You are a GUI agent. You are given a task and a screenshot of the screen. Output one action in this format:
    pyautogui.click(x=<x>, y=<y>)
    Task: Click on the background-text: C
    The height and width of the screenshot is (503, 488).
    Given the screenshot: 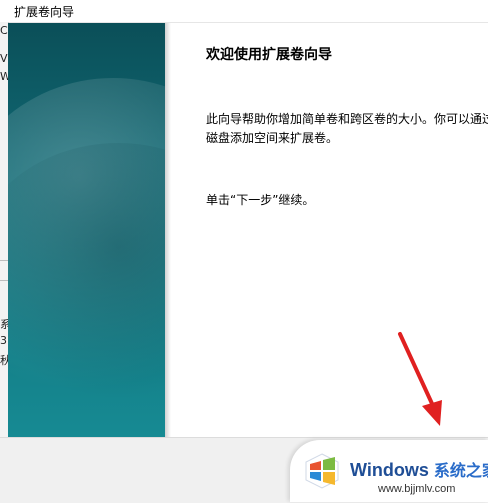 What is the action you would take?
    pyautogui.click(x=4, y=30)
    